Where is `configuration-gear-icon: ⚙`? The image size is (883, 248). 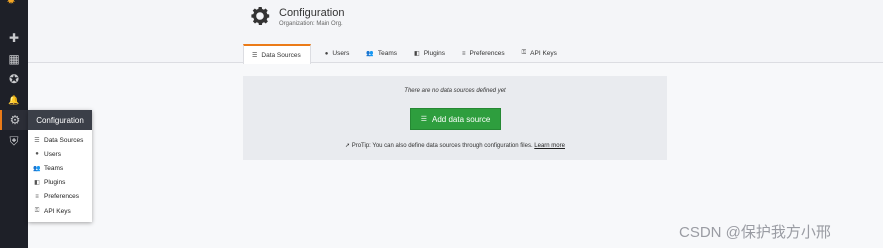 configuration-gear-icon: ⚙ is located at coordinates (14, 120).